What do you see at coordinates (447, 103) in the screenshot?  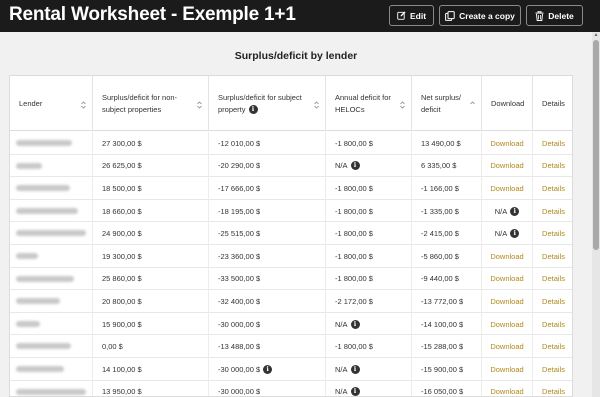 I see `column-header-net-surplus: Net surplus/ deficit` at bounding box center [447, 103].